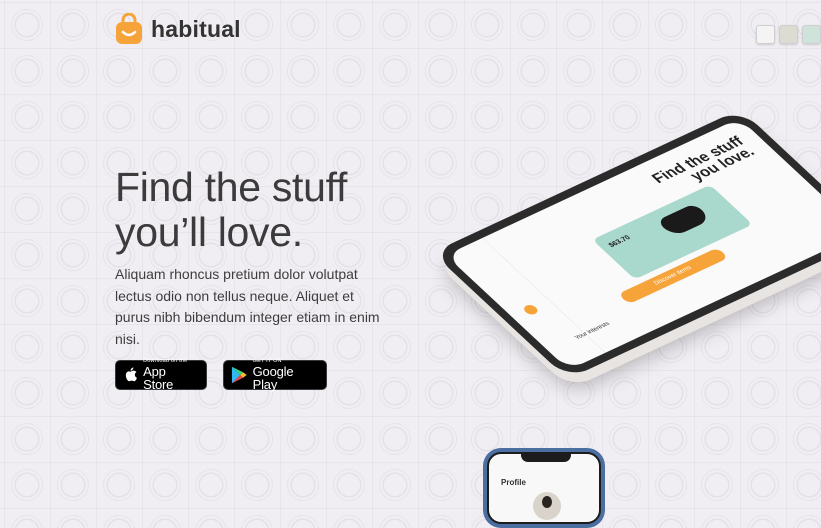 The image size is (821, 528). I want to click on color-swatches, so click(788, 34).